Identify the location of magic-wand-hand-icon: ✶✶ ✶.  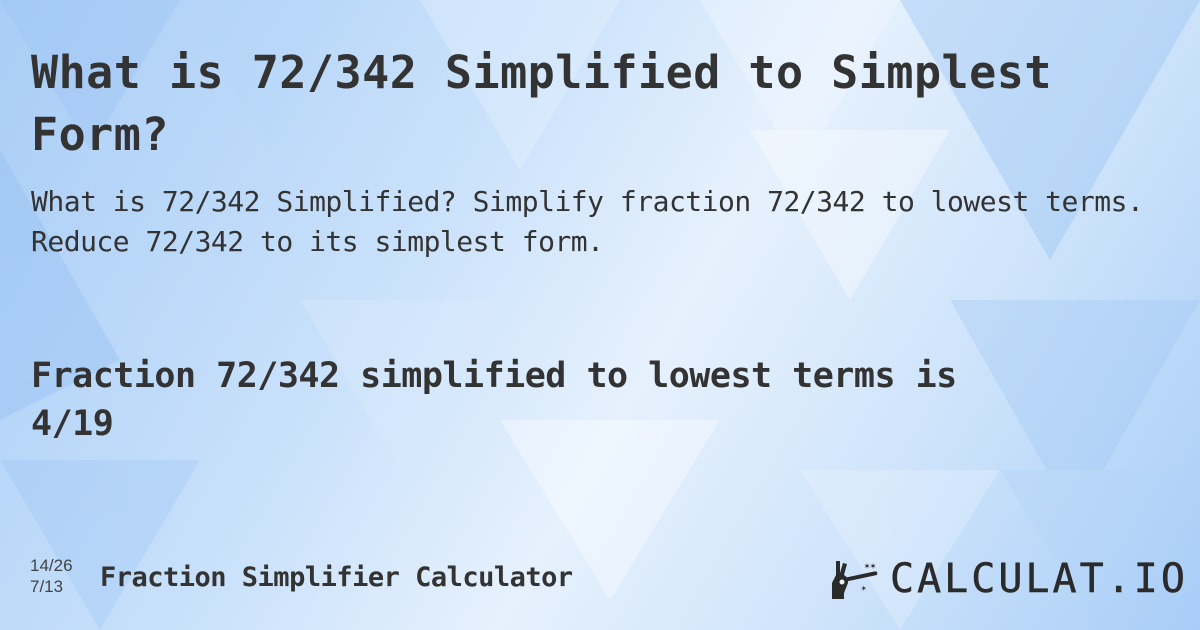
(855, 580).